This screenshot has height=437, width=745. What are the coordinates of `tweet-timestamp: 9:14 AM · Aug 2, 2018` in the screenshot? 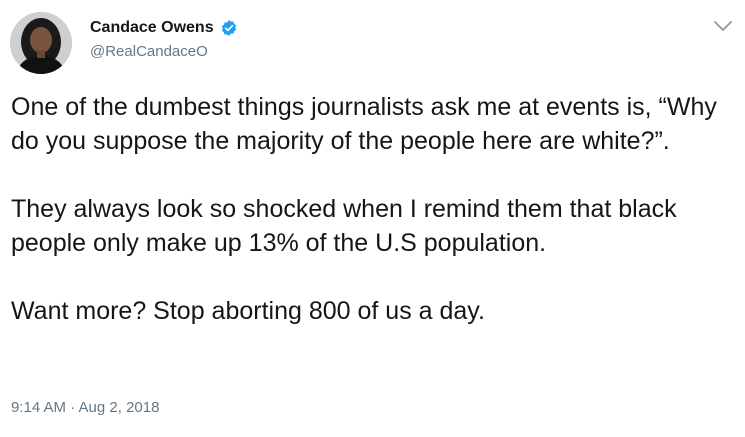 It's located at (85, 407).